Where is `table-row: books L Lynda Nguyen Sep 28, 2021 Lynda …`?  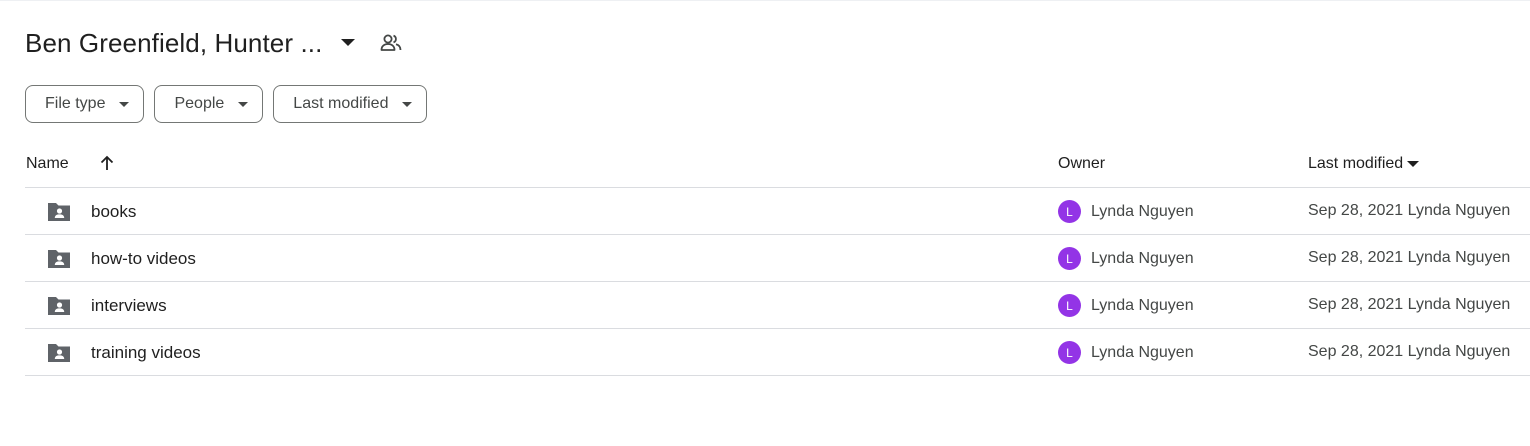 table-row: books L Lynda Nguyen Sep 28, 2021 Lynda … is located at coordinates (777, 211).